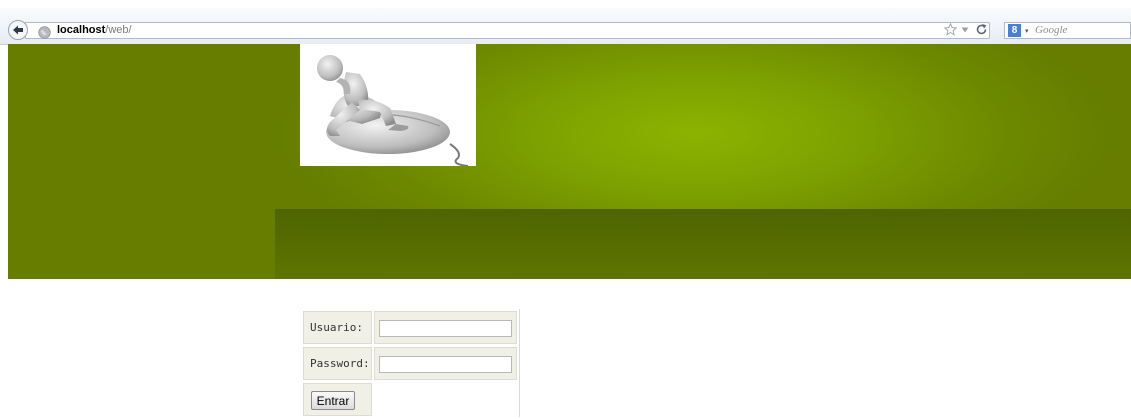  What do you see at coordinates (1014, 30) in the screenshot?
I see `google-icon: 8` at bounding box center [1014, 30].